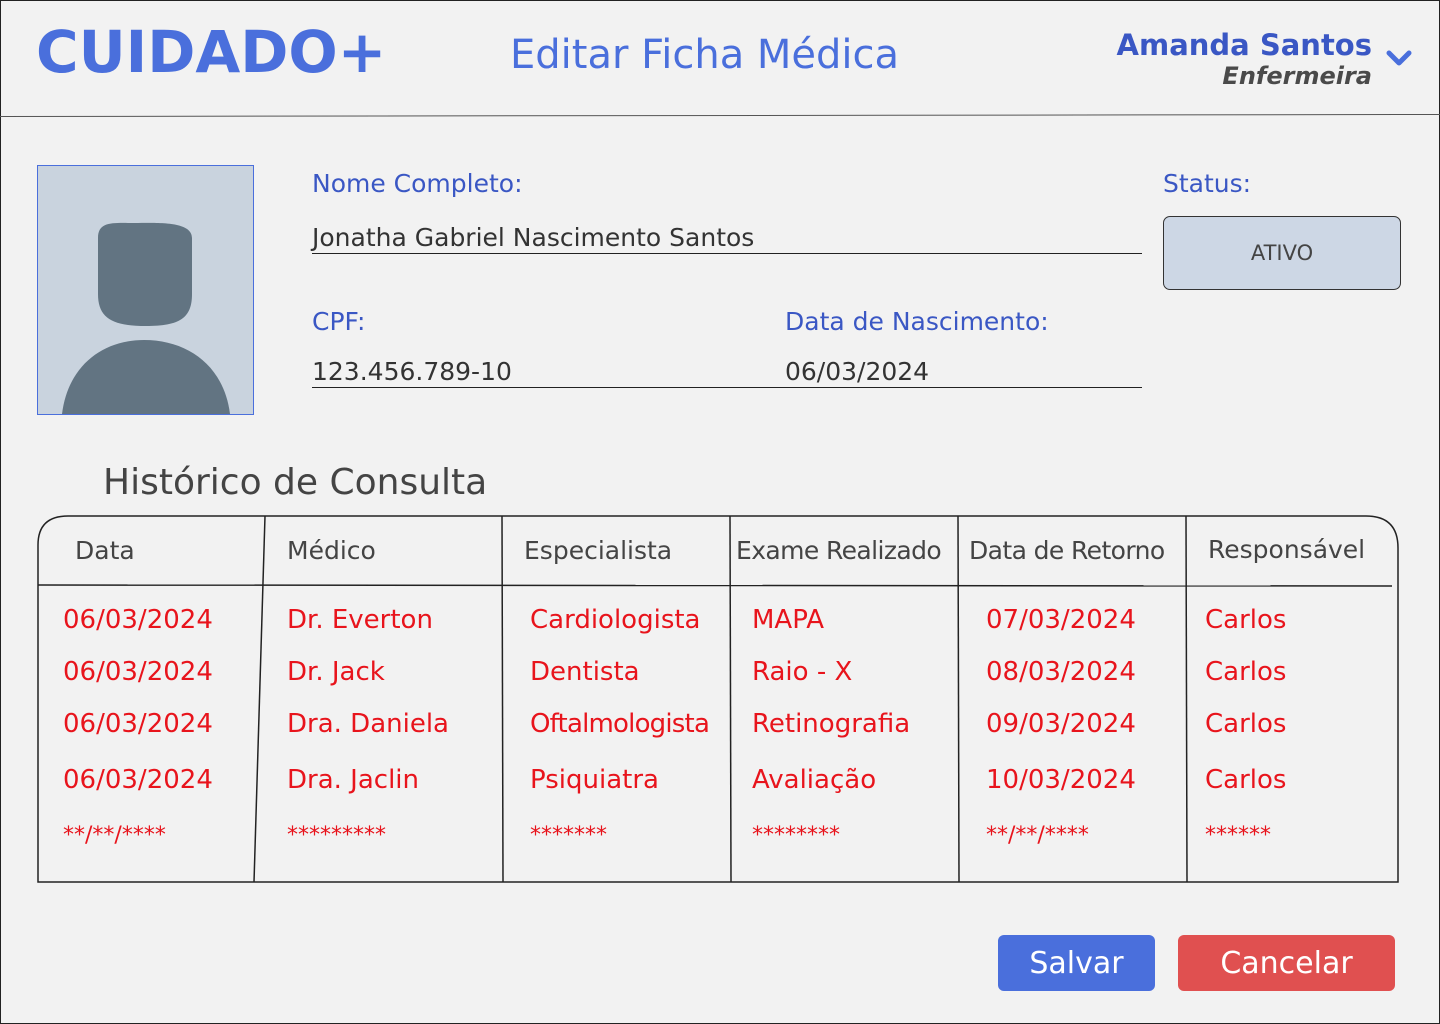 This screenshot has width=1440, height=1024. I want to click on patient-photo, so click(145, 290).